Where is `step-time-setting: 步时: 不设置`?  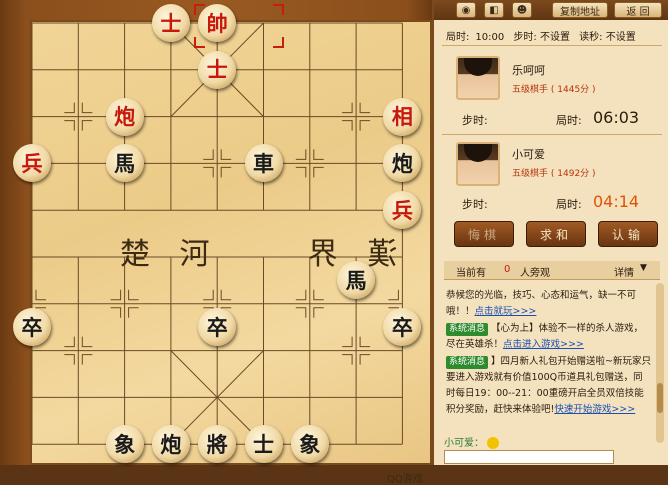
step-time-setting: 步时: 不设置 is located at coordinates (541, 37).